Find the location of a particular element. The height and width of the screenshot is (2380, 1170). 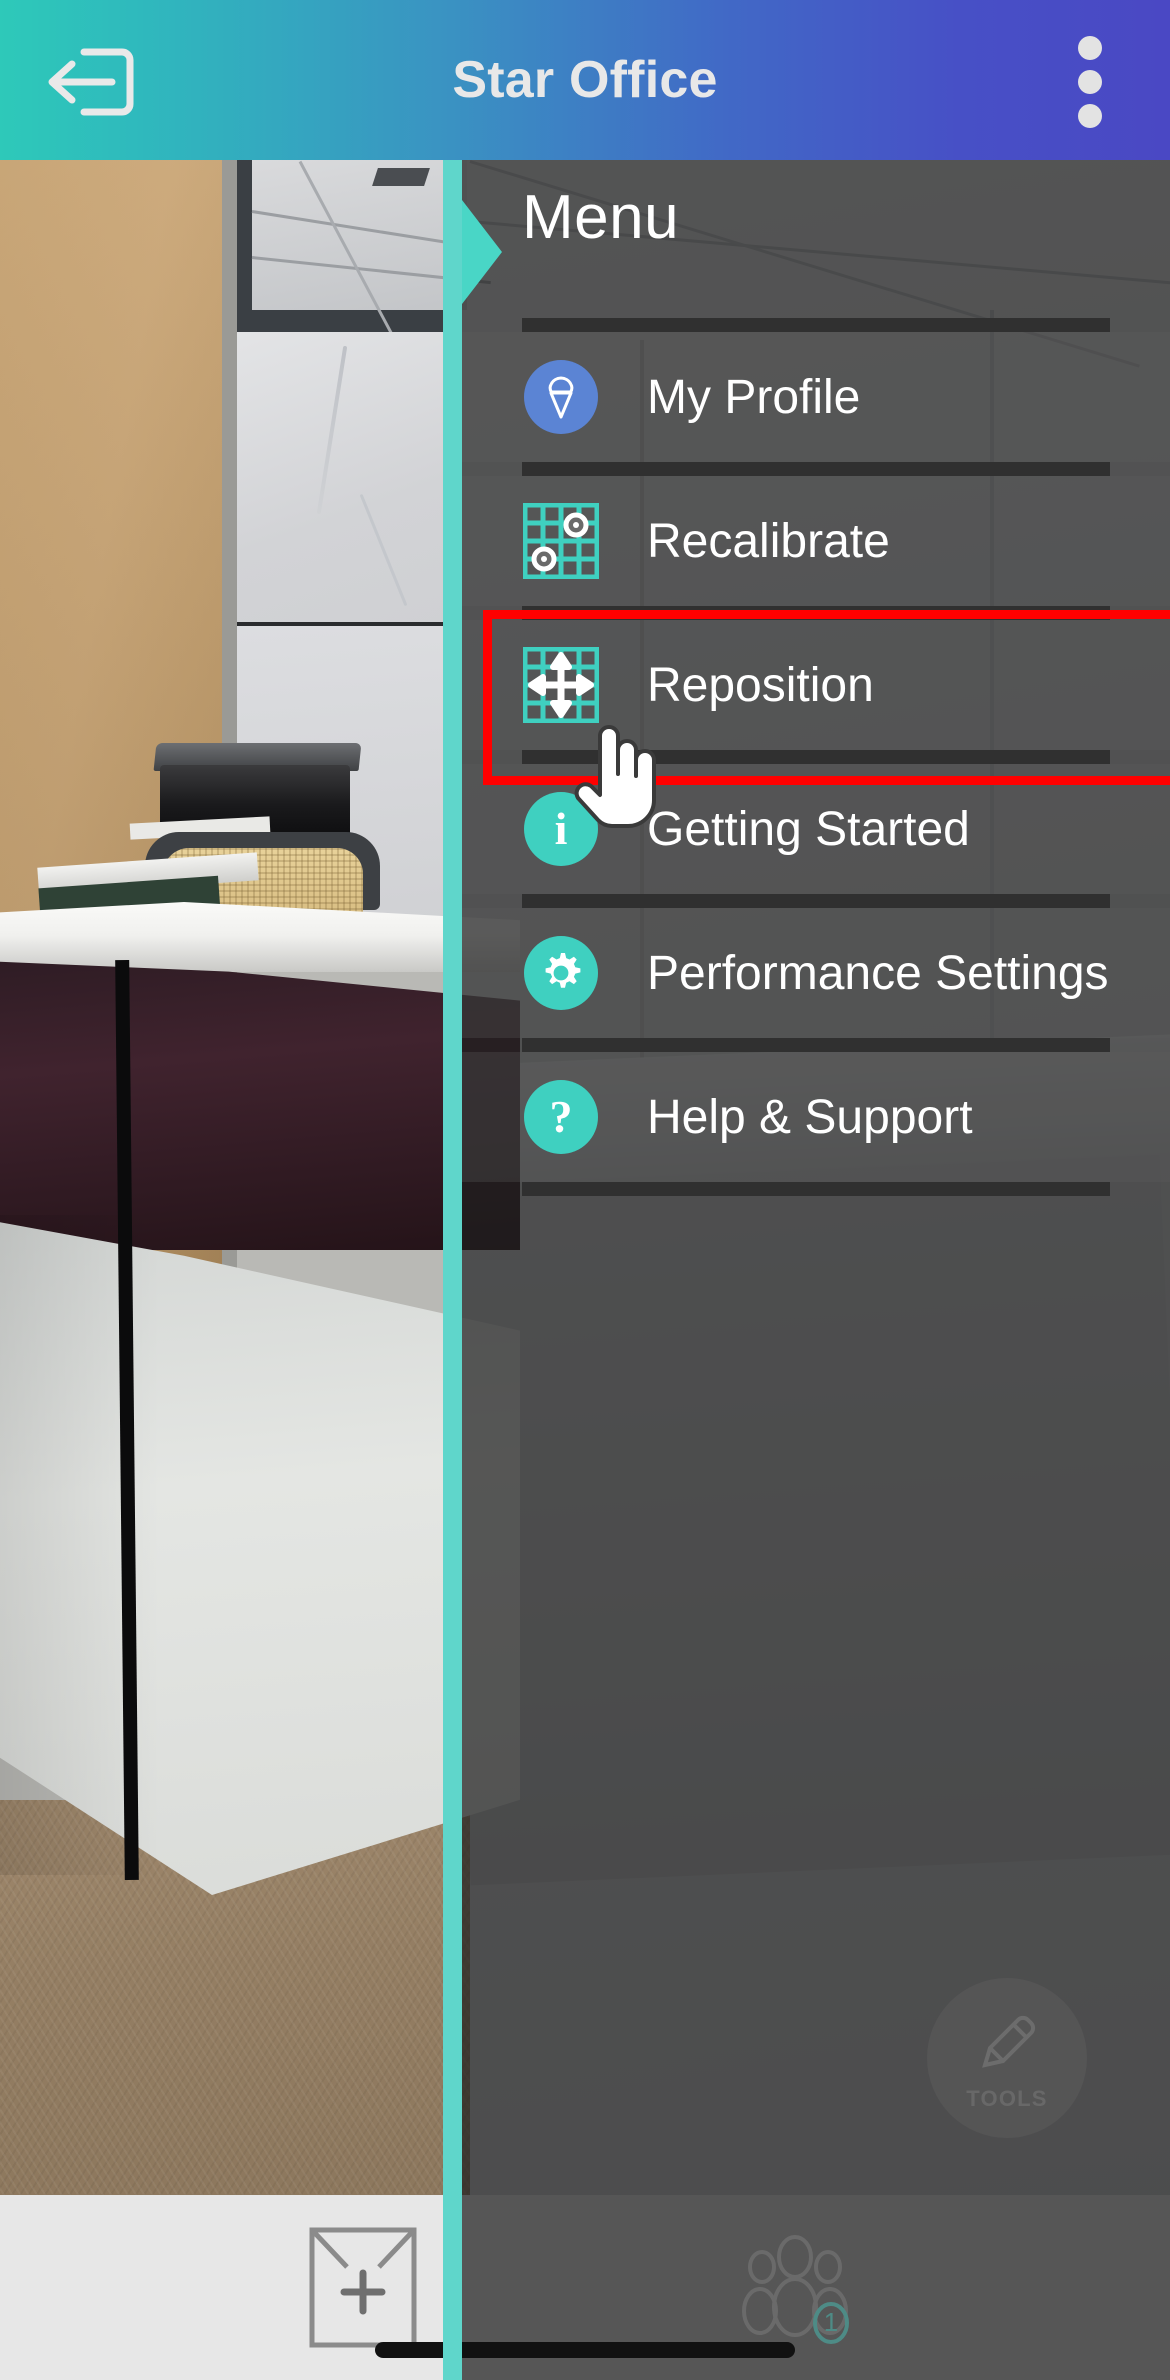

add-room-icon is located at coordinates (363, 2287).